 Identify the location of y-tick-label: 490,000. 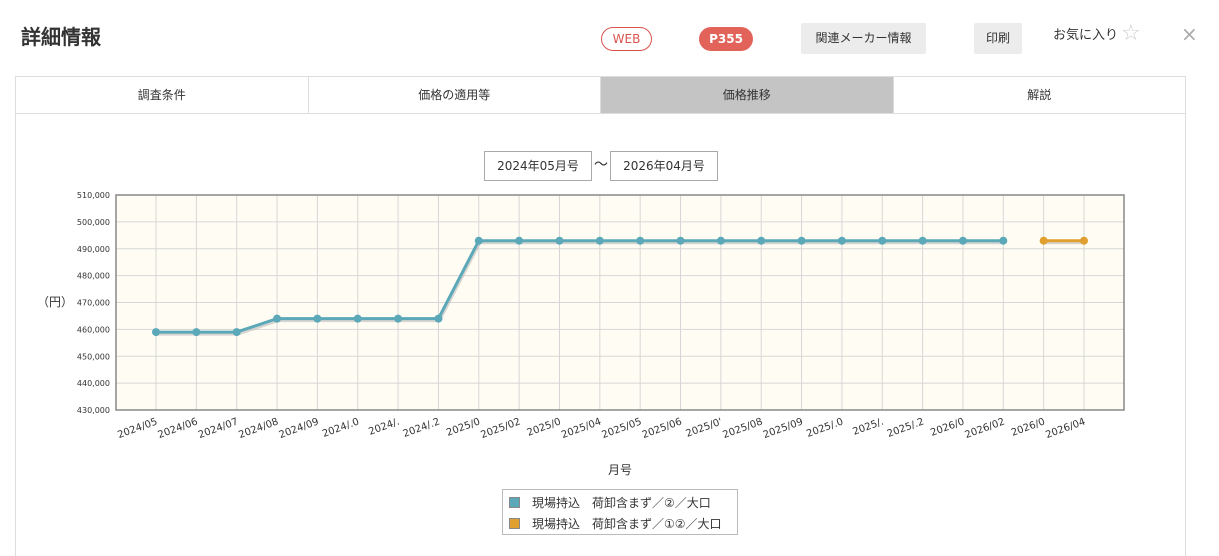
(93, 249).